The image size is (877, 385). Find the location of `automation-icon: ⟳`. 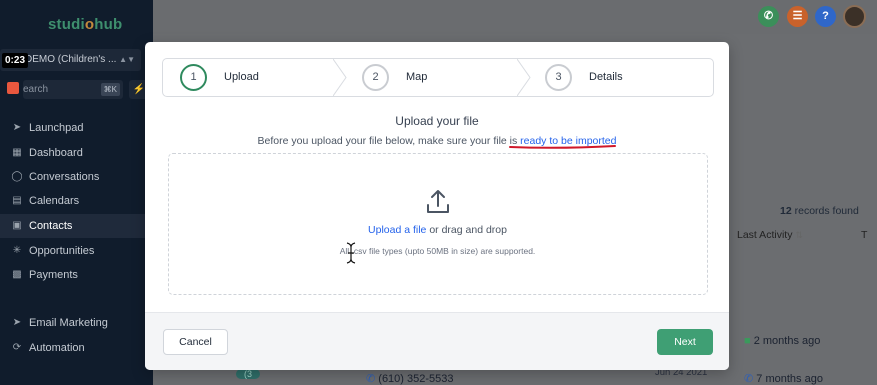

automation-icon: ⟳ is located at coordinates (17, 347).